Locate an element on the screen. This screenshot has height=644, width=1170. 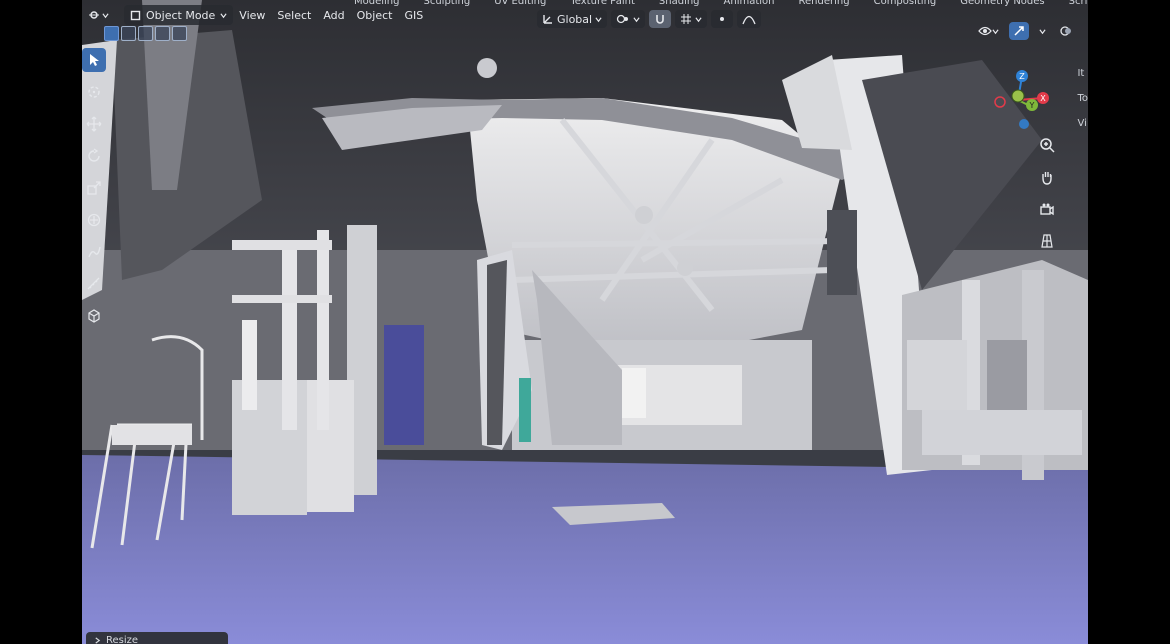
falloff-curve-icon is located at coordinates (749, 20).